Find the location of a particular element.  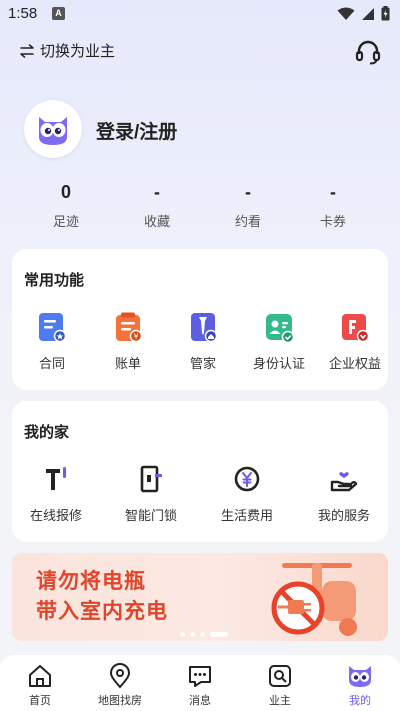

func-label: 账单 is located at coordinates (127, 363).